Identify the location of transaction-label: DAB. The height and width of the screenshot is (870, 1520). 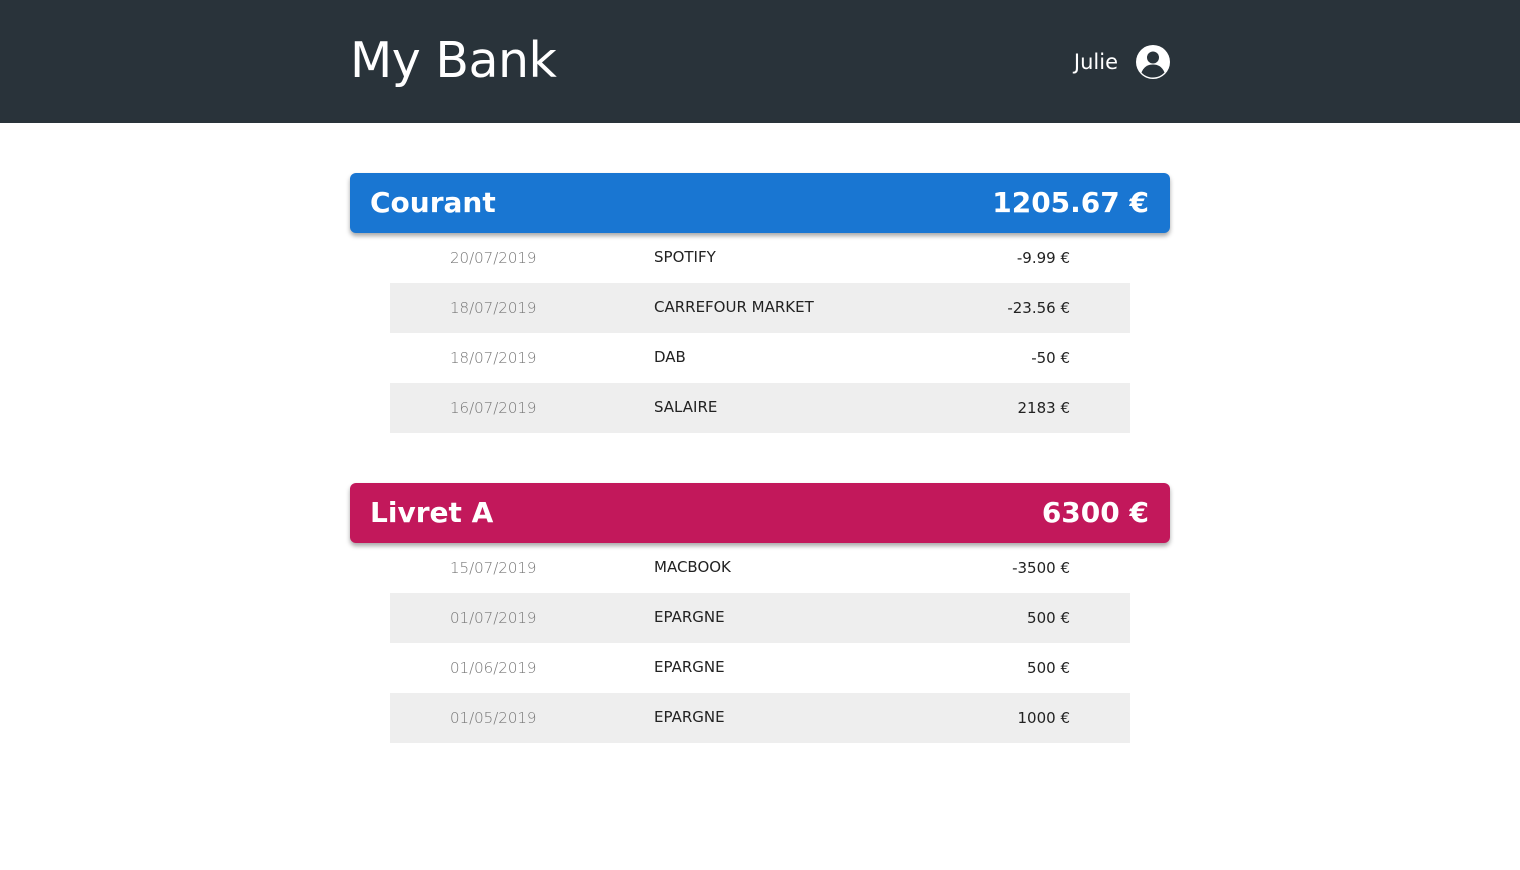
(670, 357).